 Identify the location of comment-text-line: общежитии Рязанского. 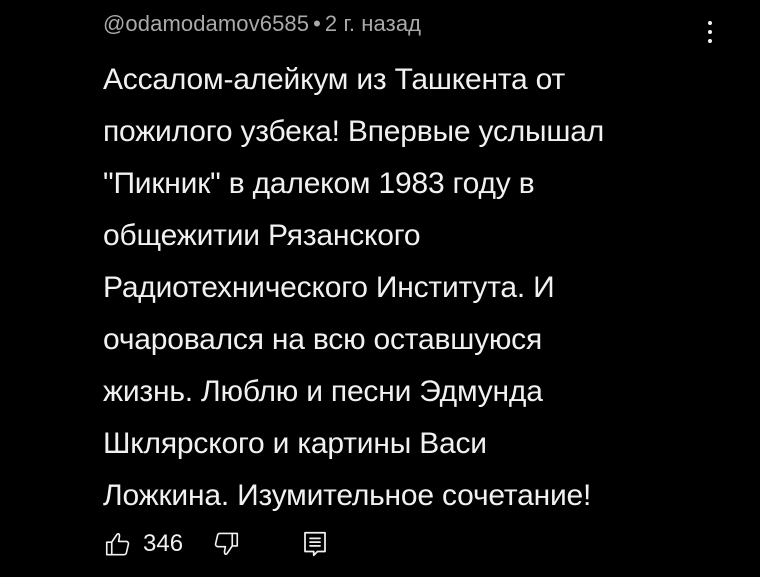
(262, 235).